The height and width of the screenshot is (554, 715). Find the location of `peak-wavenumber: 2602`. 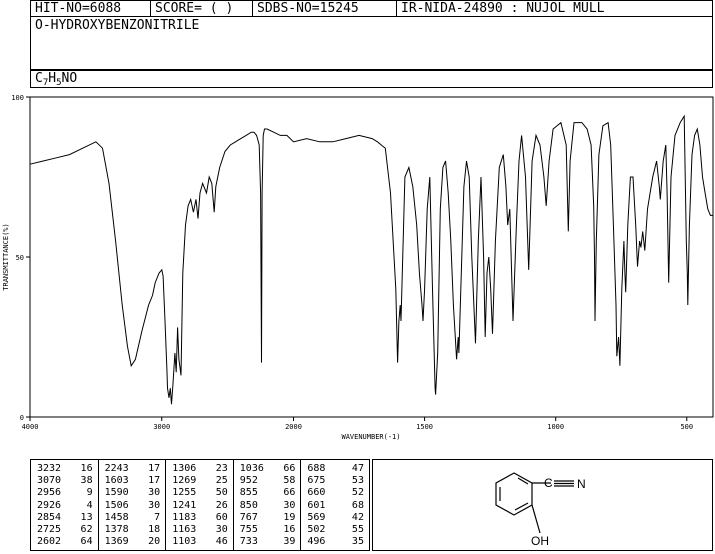

peak-wavenumber: 2602 is located at coordinates (49, 542).